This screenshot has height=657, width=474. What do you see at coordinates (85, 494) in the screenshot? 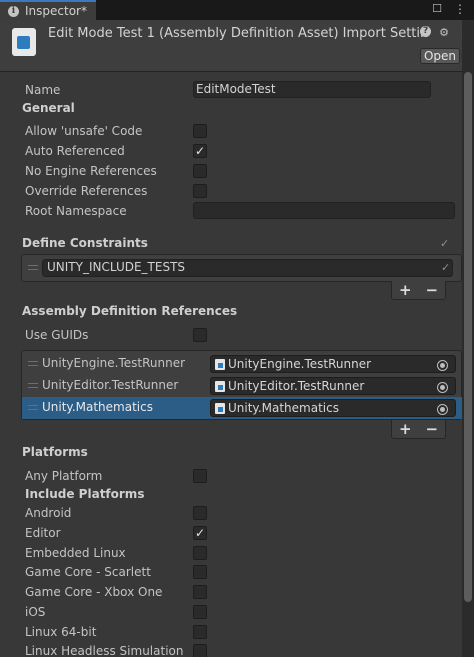
I see `include-platforms-title: Include Platforms` at bounding box center [85, 494].